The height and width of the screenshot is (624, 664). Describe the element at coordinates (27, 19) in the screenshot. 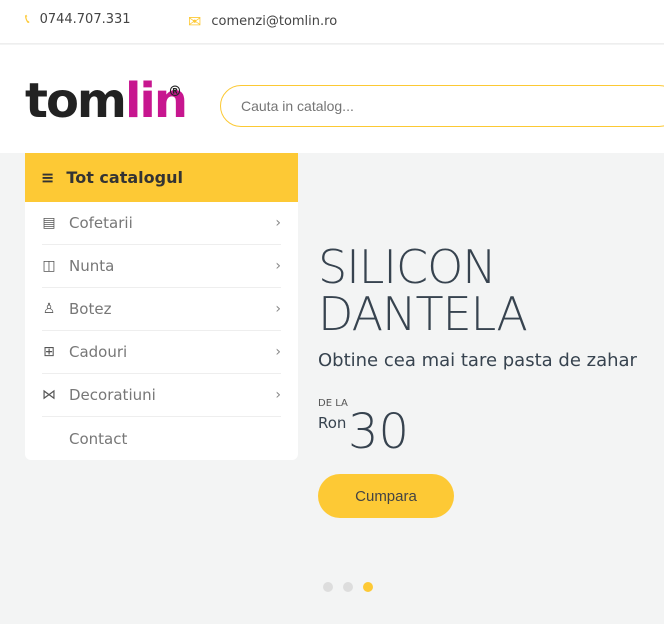

I see `phone-icon: 📞︎` at that location.